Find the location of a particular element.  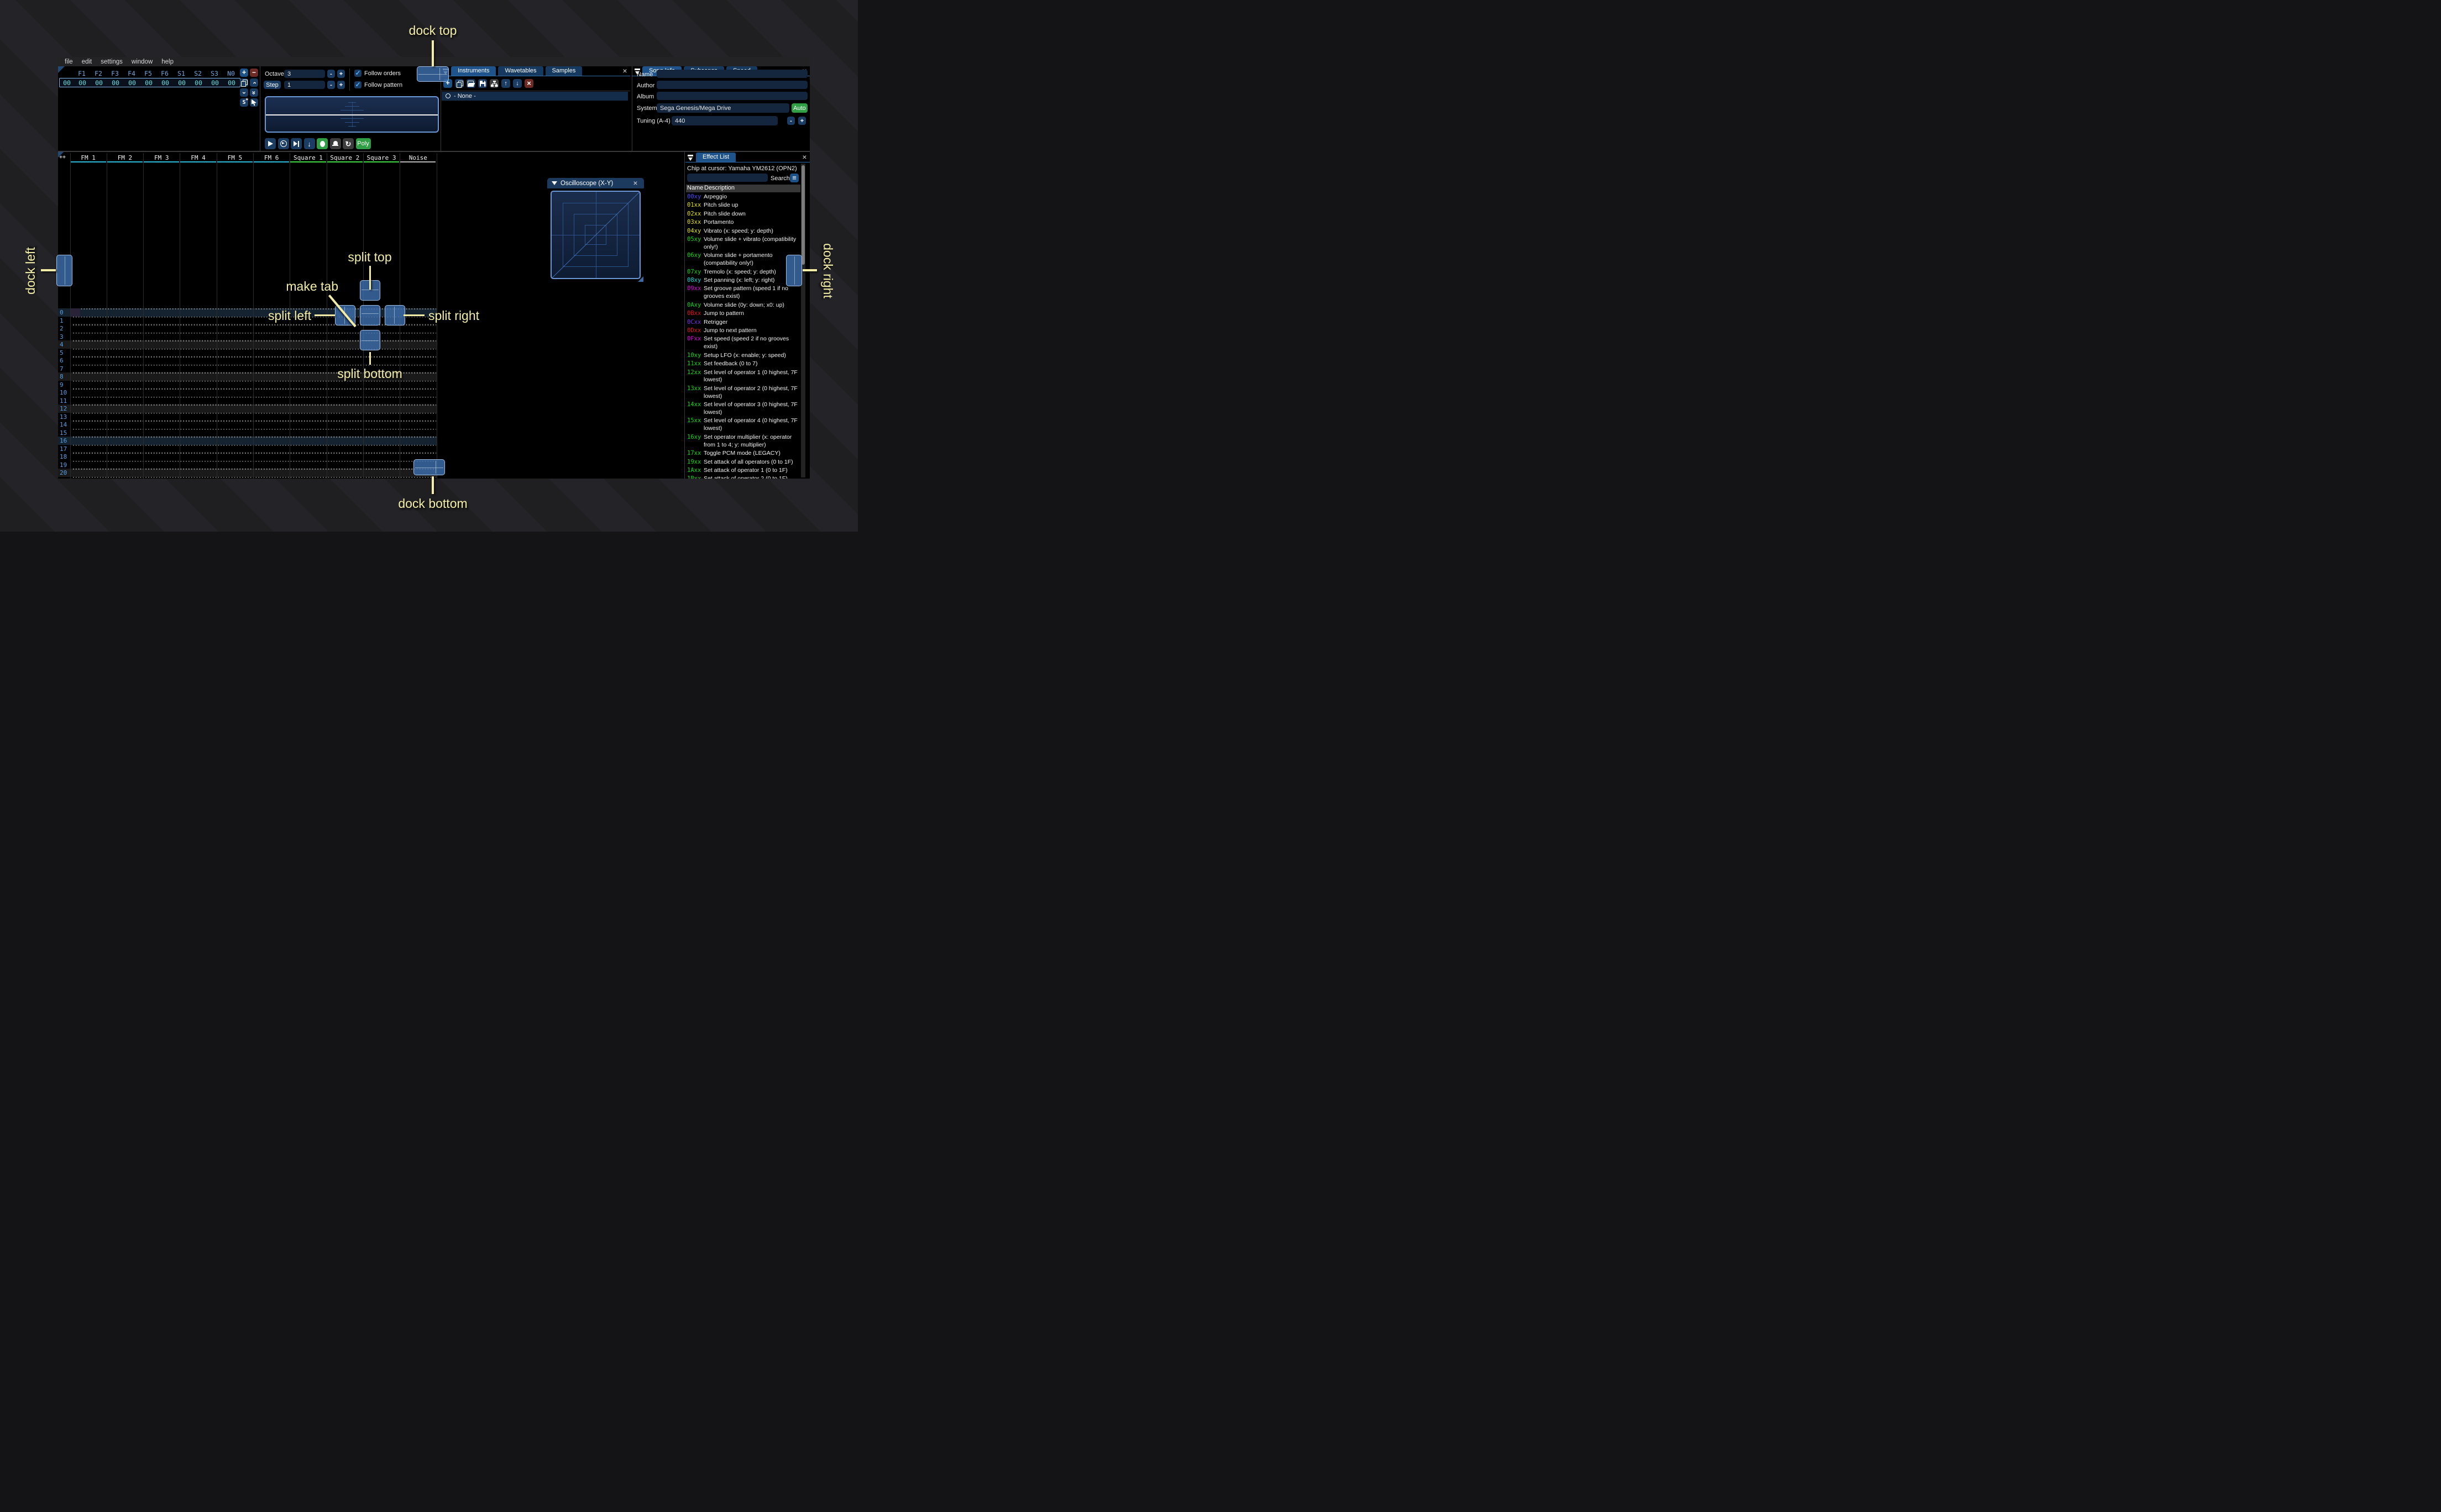

dock-left-target is located at coordinates (64, 271).